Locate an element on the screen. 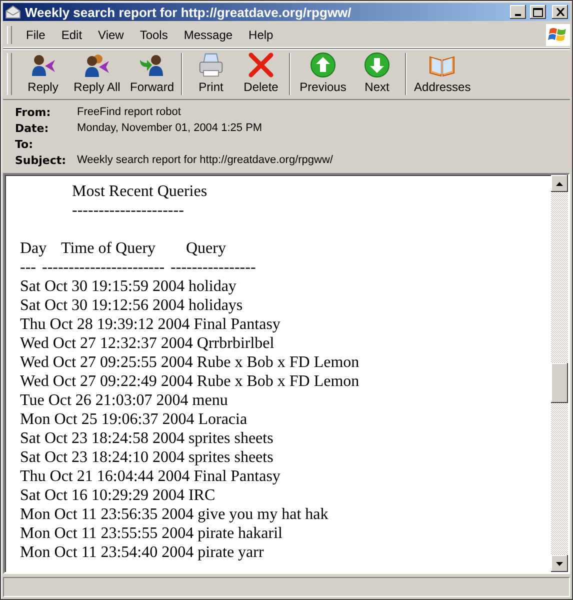 This screenshot has width=573, height=600. menu-item: File is located at coordinates (36, 35).